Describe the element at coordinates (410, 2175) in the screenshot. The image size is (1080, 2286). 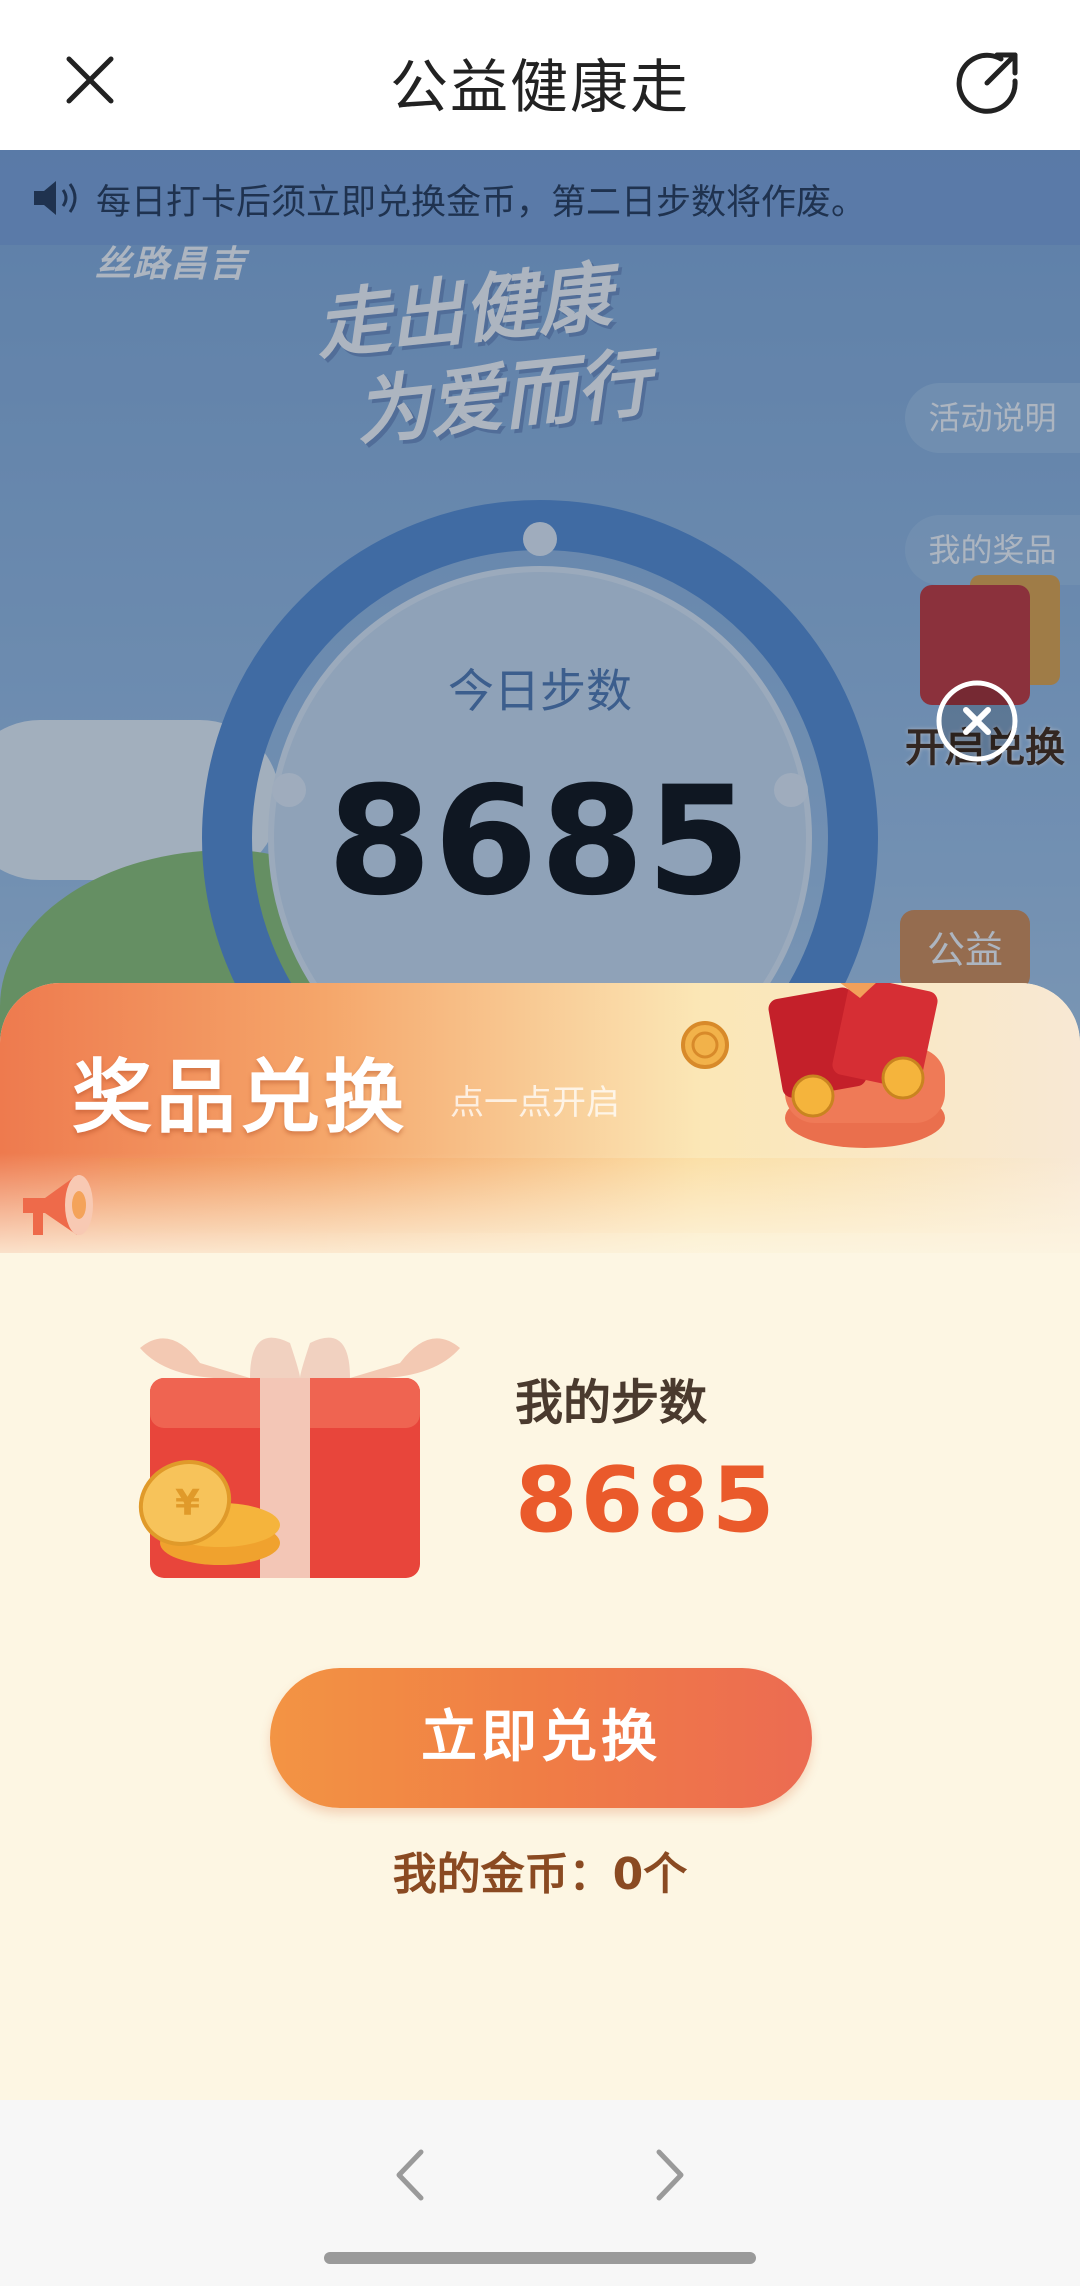
I see `back-arrow-icon` at that location.